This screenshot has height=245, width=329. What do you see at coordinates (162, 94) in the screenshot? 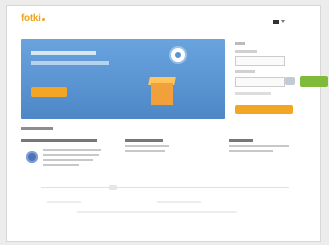
I see `box-body` at bounding box center [162, 94].